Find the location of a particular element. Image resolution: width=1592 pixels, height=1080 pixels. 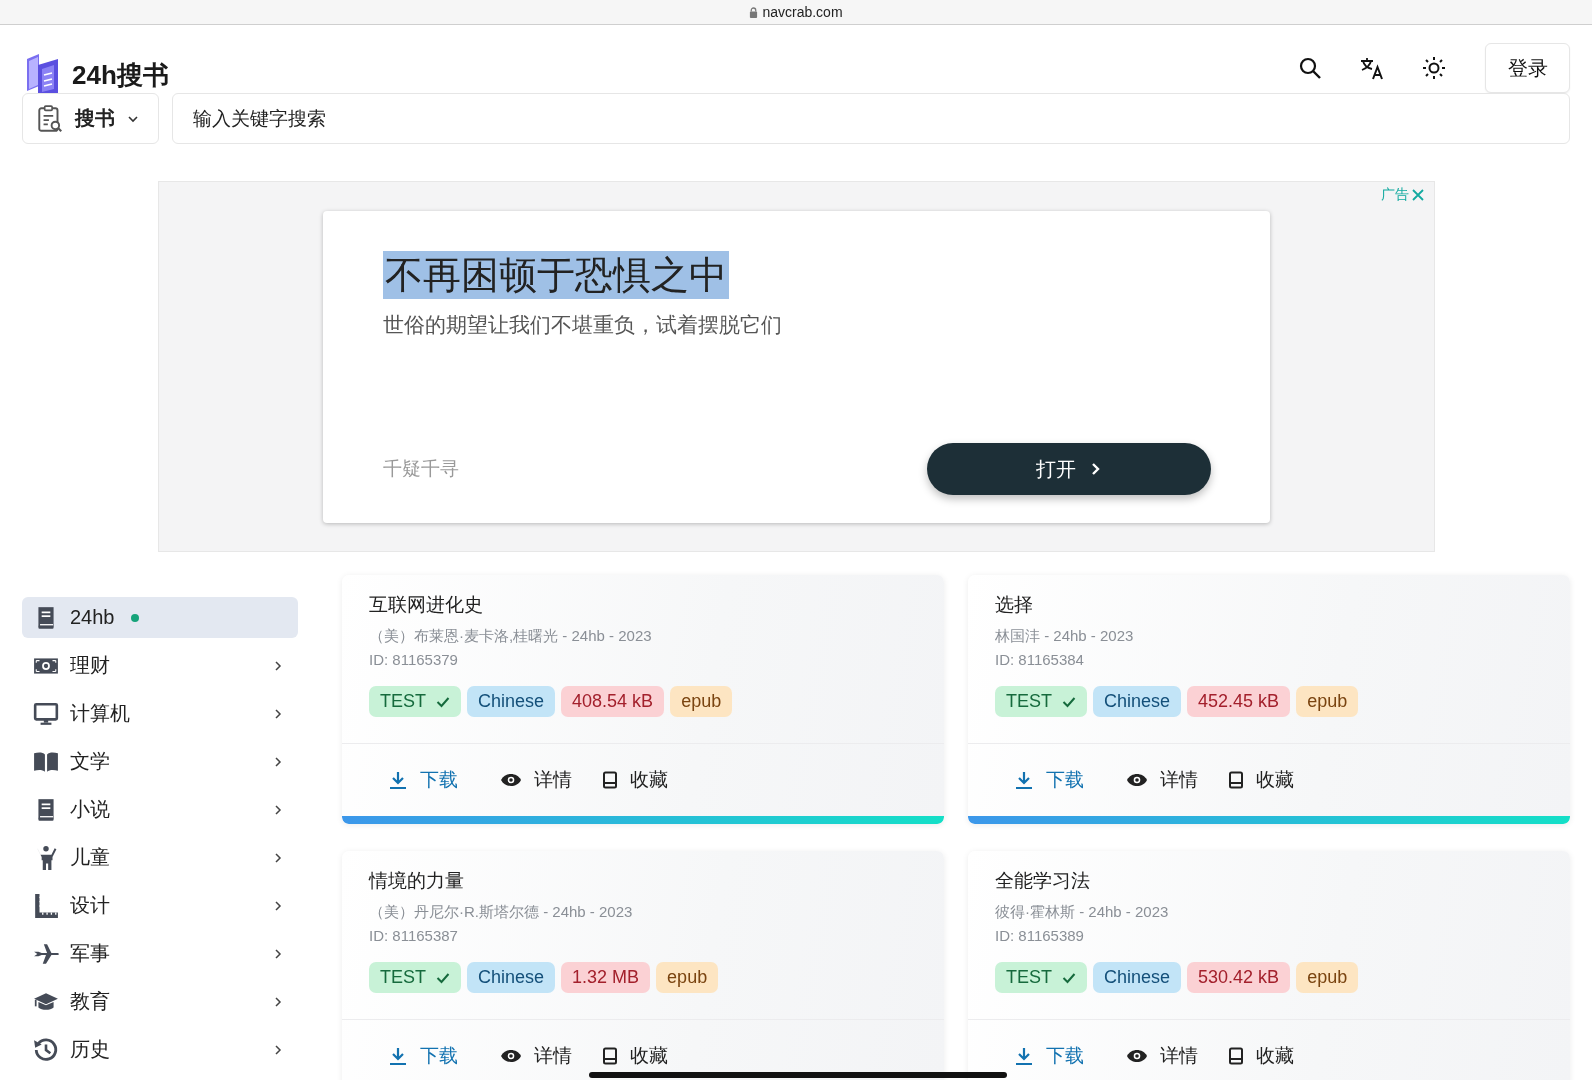

book-meta: 林国沣 - 24hb - 2023 is located at coordinates (1065, 636).